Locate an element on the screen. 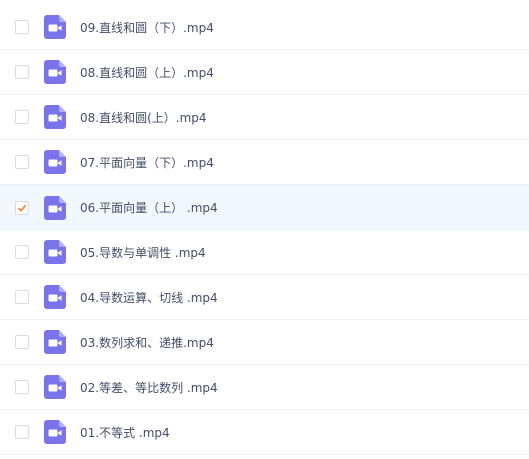 The image size is (529, 459). file-name: 03.数列求和、递推.mp4 is located at coordinates (147, 342).